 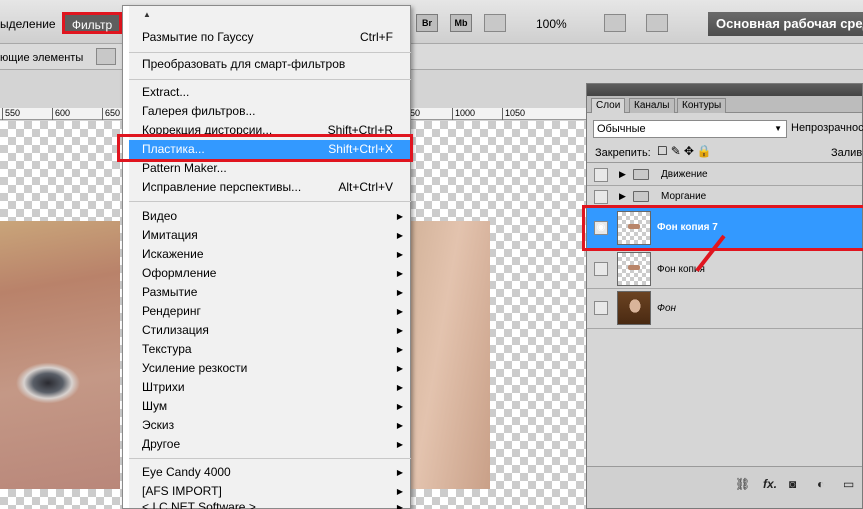 I want to click on lock-icons: ☐✎✥🔒, so click(x=686, y=151).